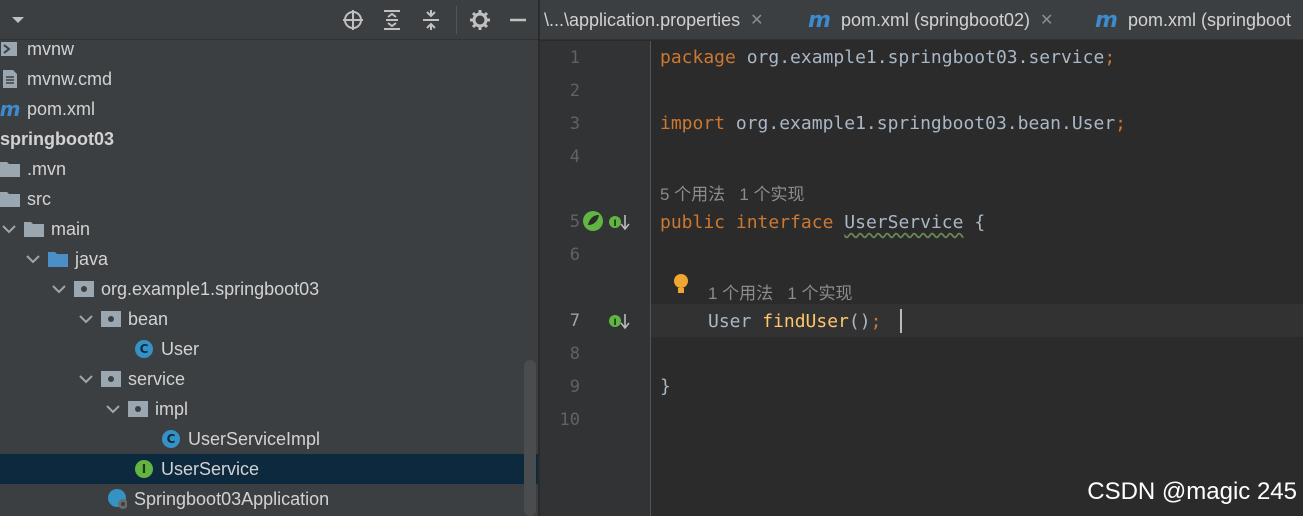 The image size is (1303, 516). Describe the element at coordinates (392, 20) in the screenshot. I see `expand-all-icon` at that location.